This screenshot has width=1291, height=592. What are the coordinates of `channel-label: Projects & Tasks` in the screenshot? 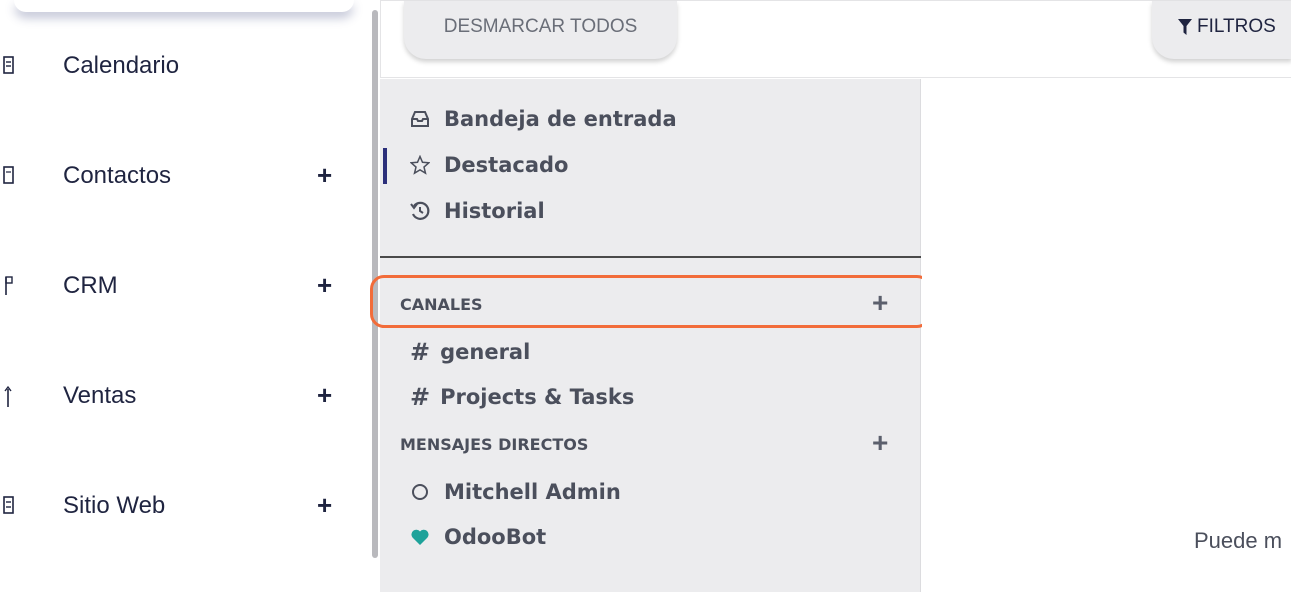 It's located at (537, 397).